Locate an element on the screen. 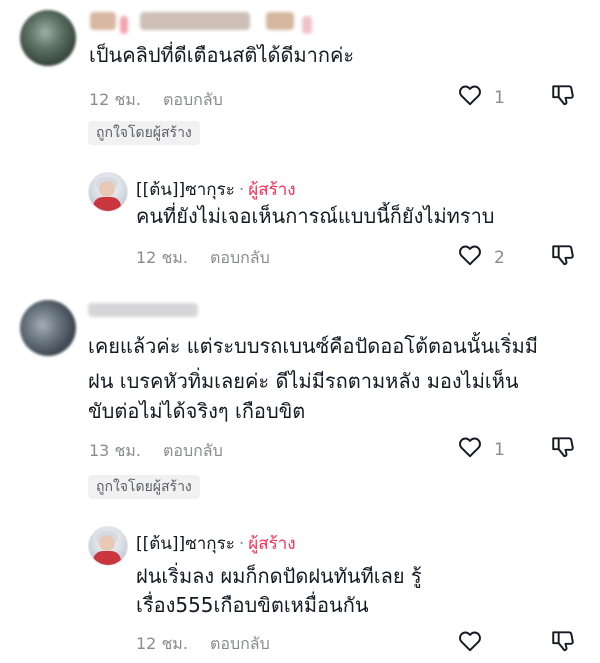 This screenshot has height=663, width=600. like-count: 2 is located at coordinates (499, 257).